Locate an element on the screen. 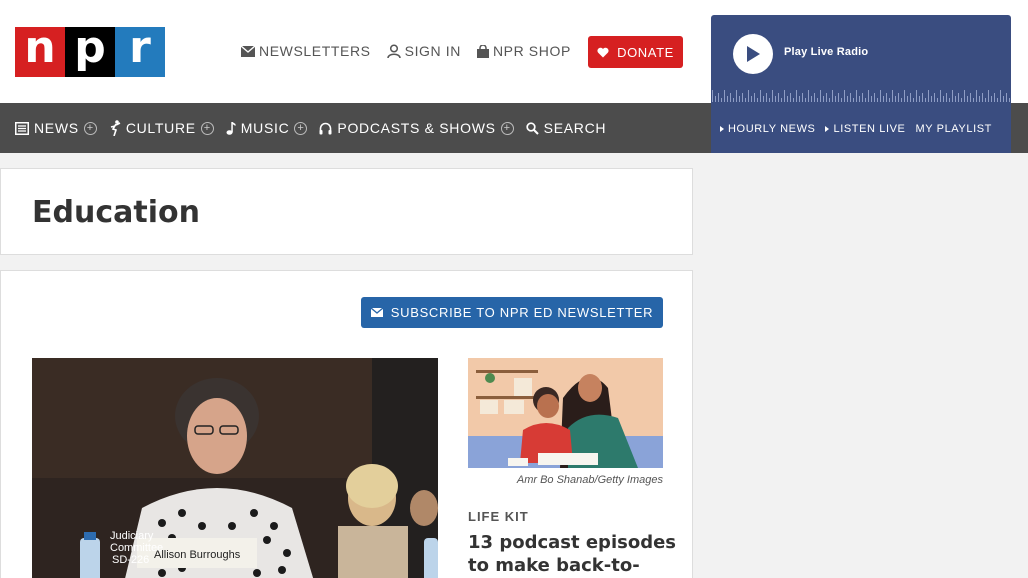 The image size is (1028, 578). hourly-news-link: HOURLY NEWS is located at coordinates (767, 129).